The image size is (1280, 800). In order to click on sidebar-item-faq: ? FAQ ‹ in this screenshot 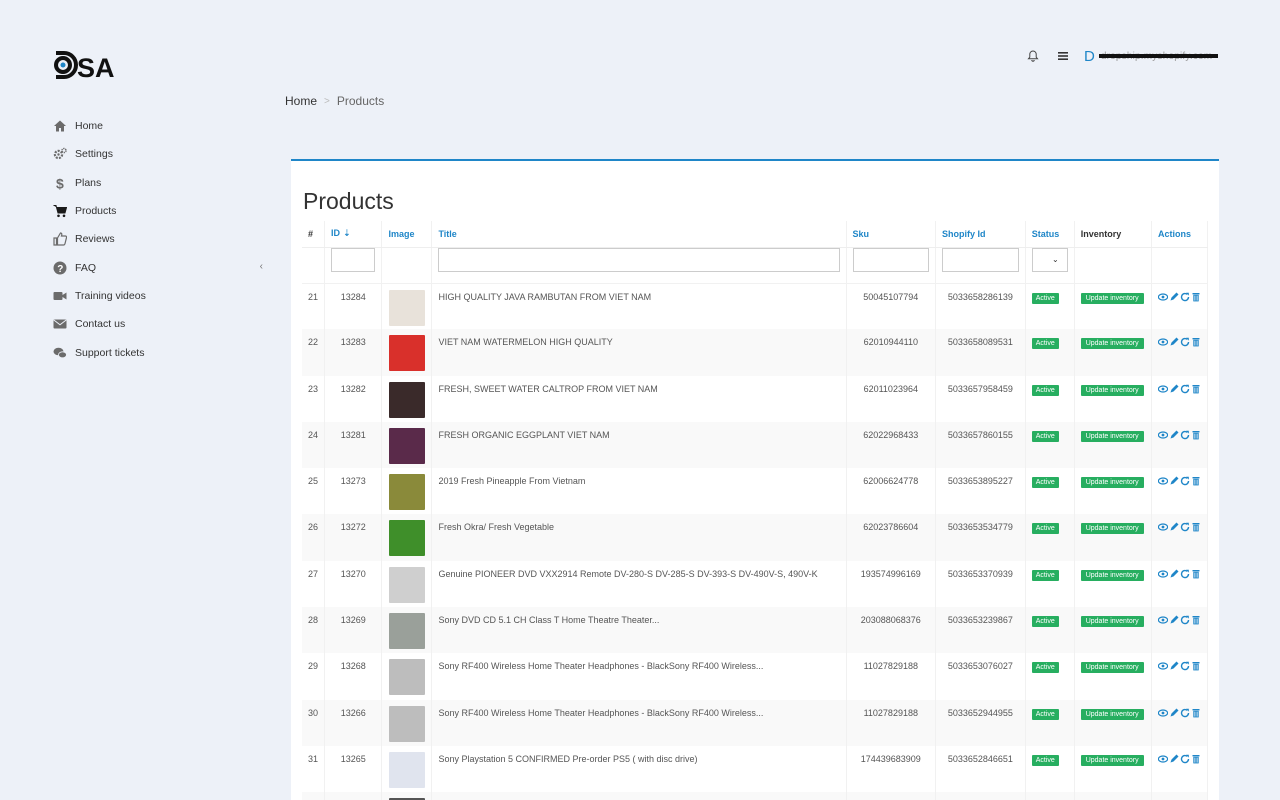, I will do `click(158, 267)`.